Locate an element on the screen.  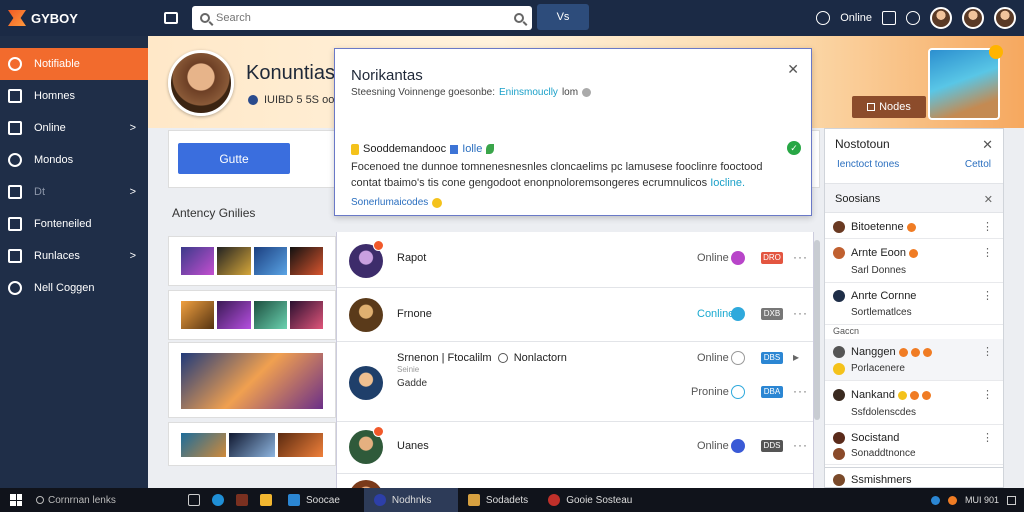
taskbar-app: Gooie Sosteau is located at coordinates (590, 500).